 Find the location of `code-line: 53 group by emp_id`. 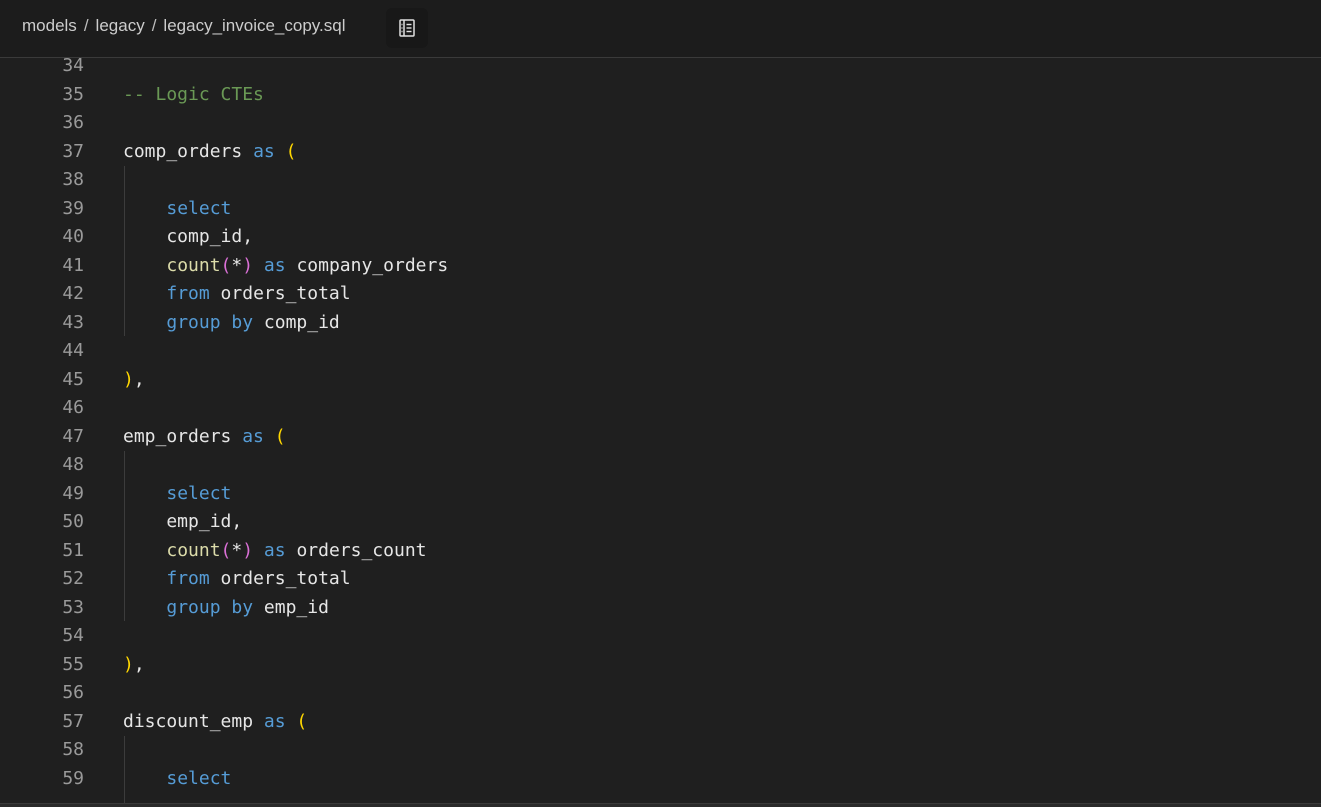

code-line: 53 group by emp_id is located at coordinates (660, 608).